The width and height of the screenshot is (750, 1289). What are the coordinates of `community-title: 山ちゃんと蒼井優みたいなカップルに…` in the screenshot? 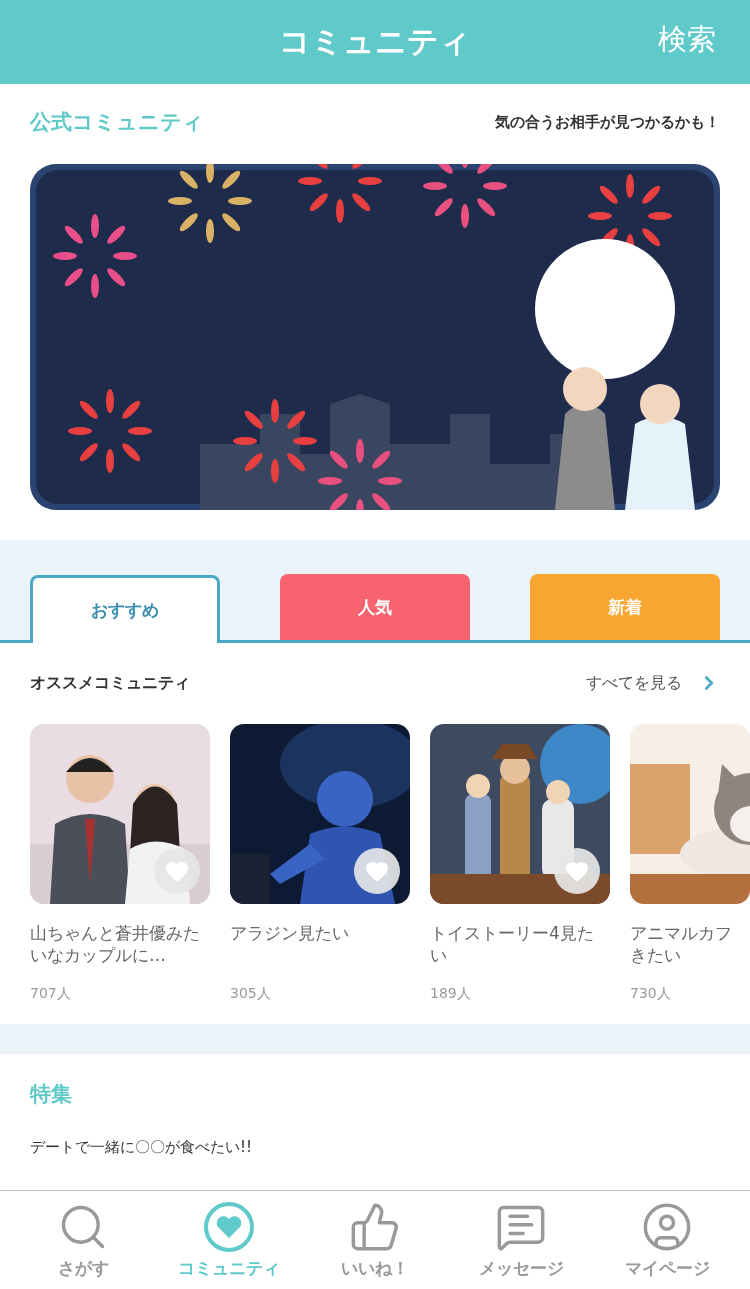 It's located at (115, 944).